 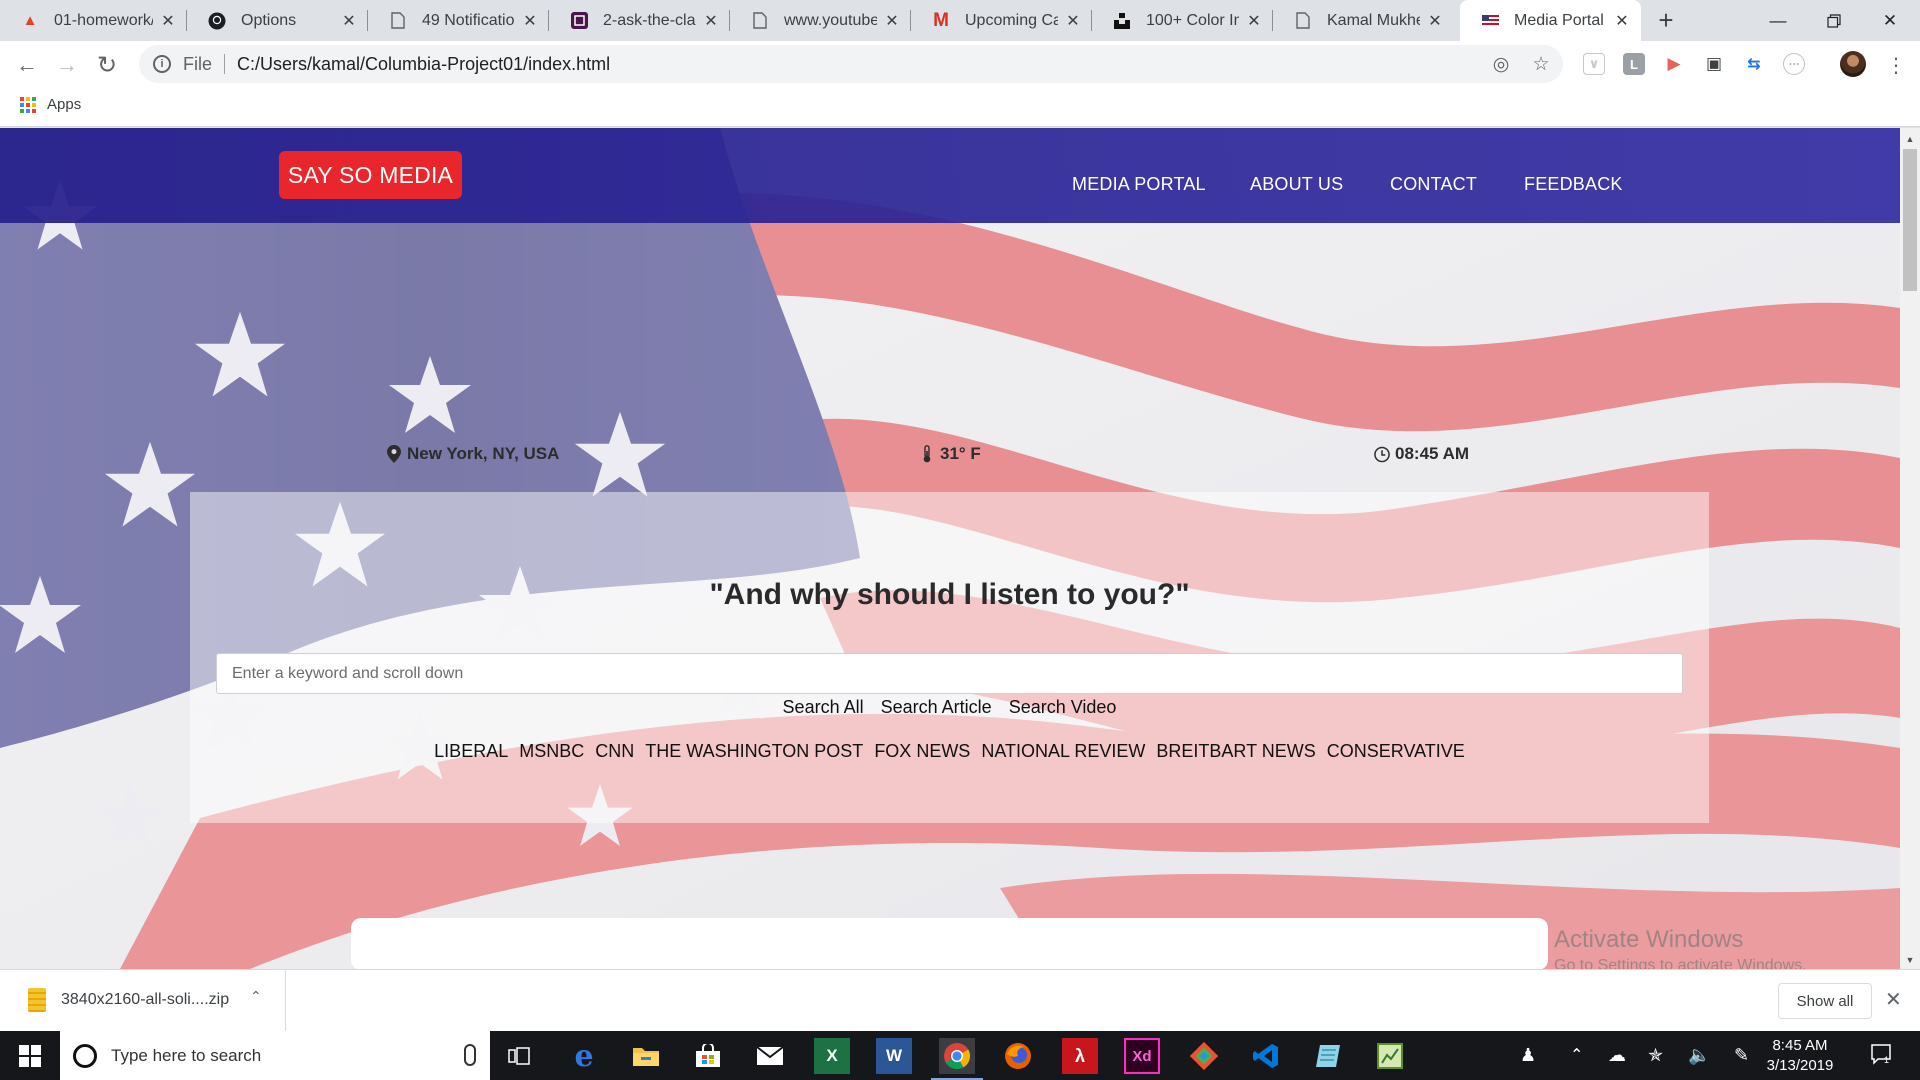 What do you see at coordinates (949, 943) in the screenshot?
I see `results-container` at bounding box center [949, 943].